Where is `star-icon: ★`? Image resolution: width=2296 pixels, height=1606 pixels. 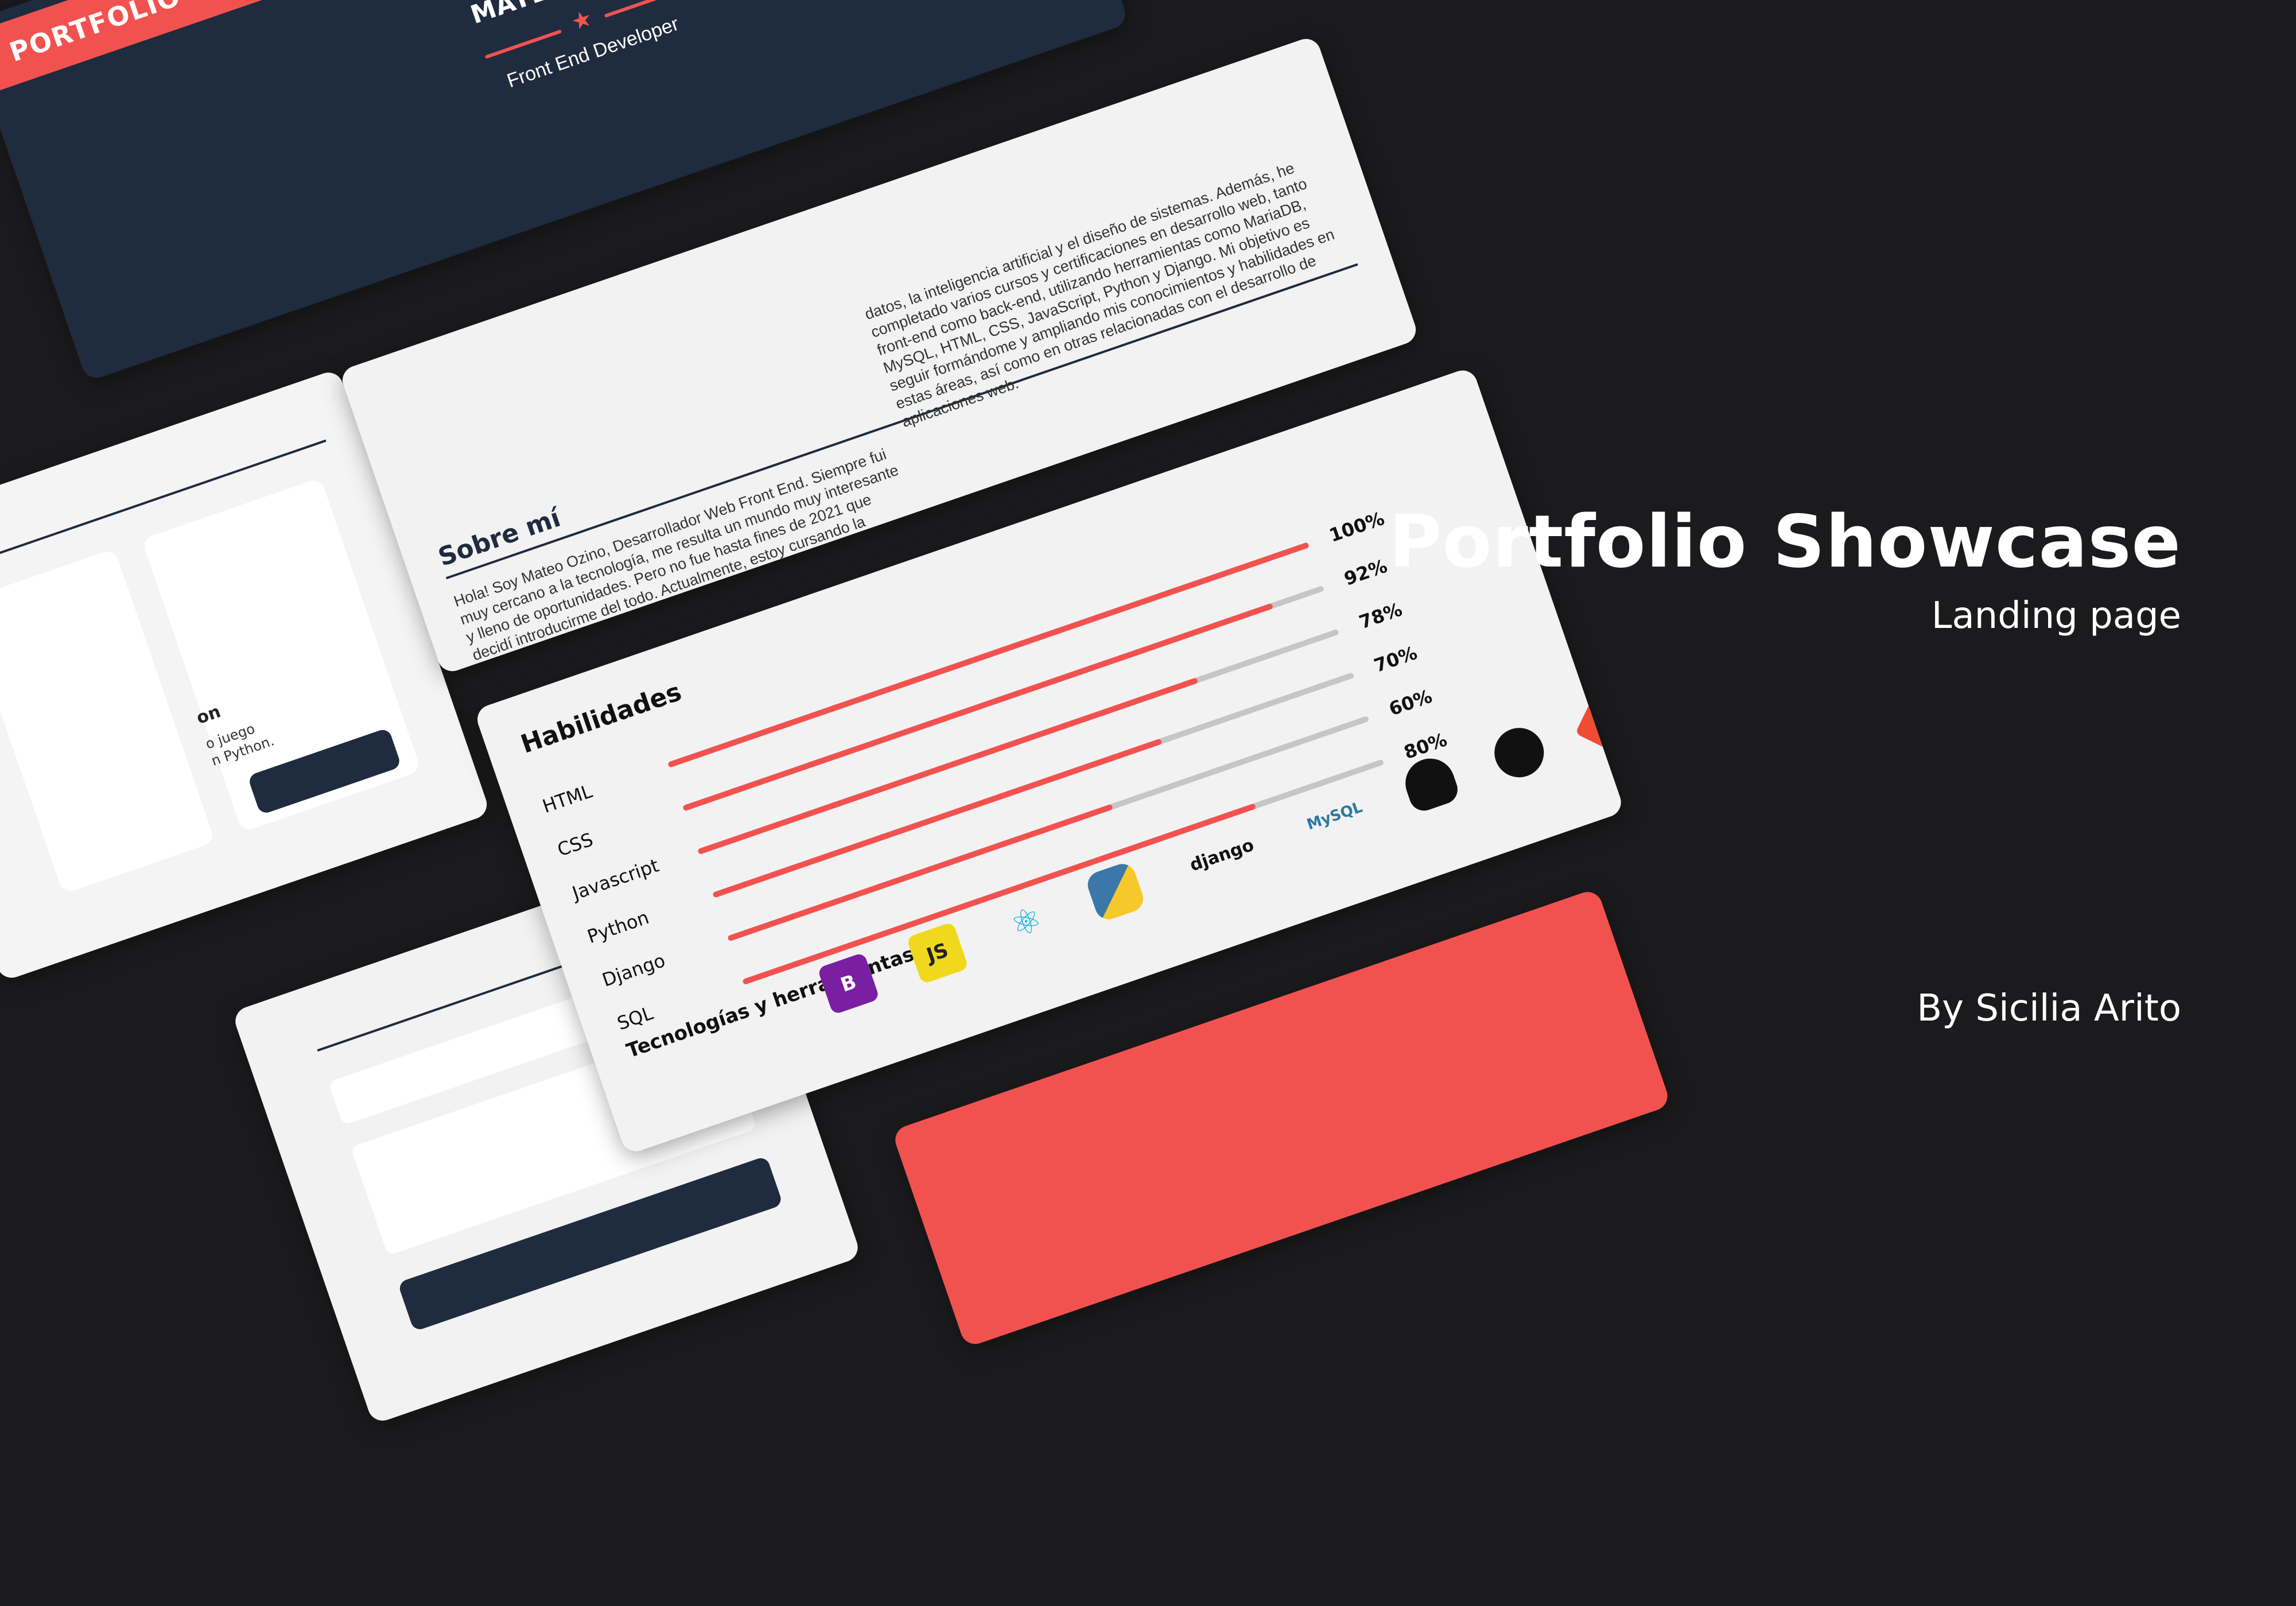
star-icon: ★ is located at coordinates (582, 21).